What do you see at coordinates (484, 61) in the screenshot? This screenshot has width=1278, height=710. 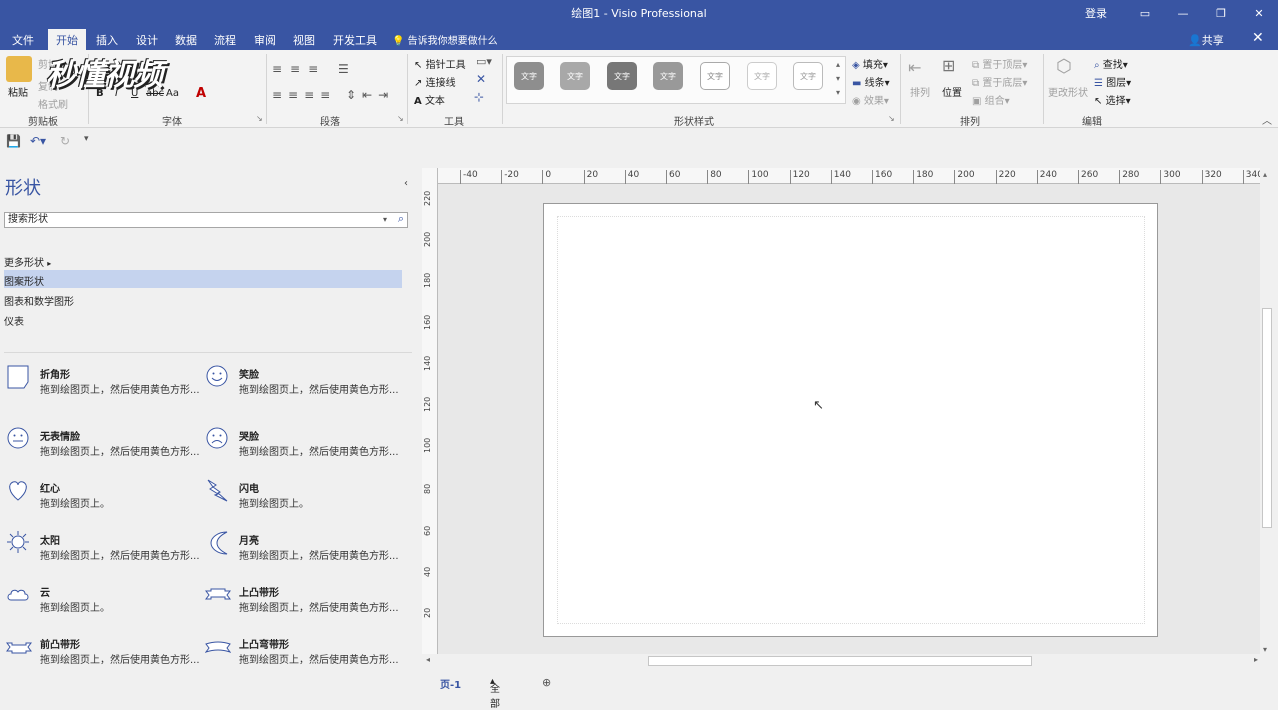 I see `rectangle-tool-icon: ▭▾` at bounding box center [484, 61].